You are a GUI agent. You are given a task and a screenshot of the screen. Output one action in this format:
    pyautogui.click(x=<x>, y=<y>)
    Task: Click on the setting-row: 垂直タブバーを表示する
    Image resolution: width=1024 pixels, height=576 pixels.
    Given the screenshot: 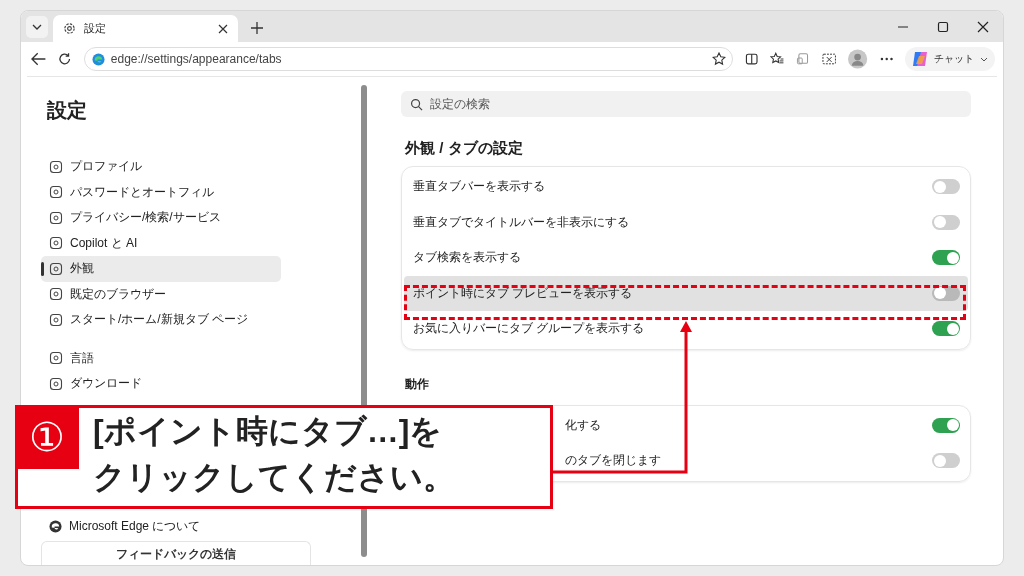 What is the action you would take?
    pyautogui.click(x=686, y=187)
    